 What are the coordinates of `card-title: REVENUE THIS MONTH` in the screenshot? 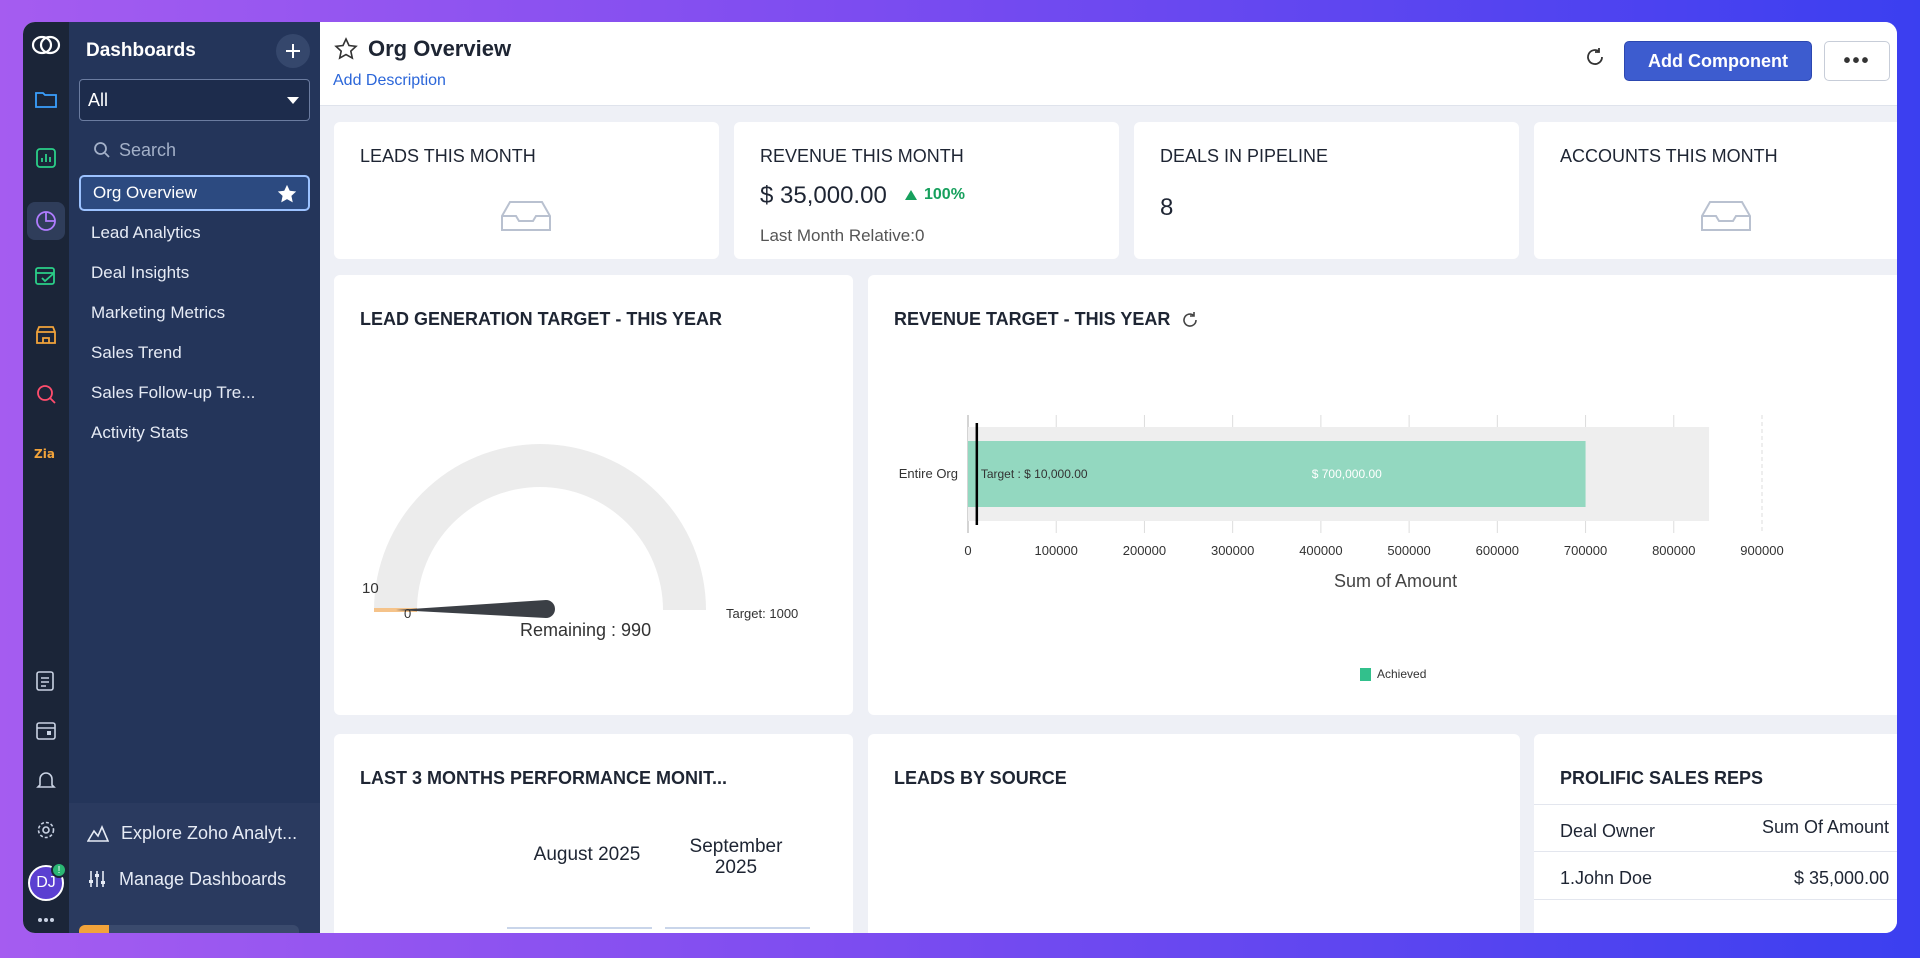 It's located at (862, 156).